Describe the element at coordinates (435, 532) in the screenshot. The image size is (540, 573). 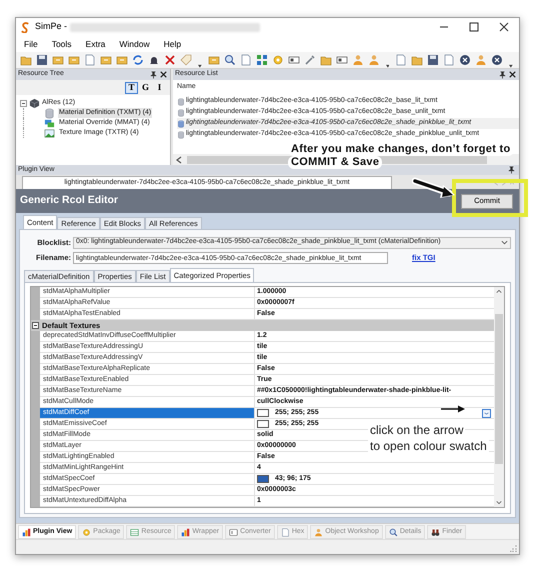
I see `binoculars-icon` at that location.